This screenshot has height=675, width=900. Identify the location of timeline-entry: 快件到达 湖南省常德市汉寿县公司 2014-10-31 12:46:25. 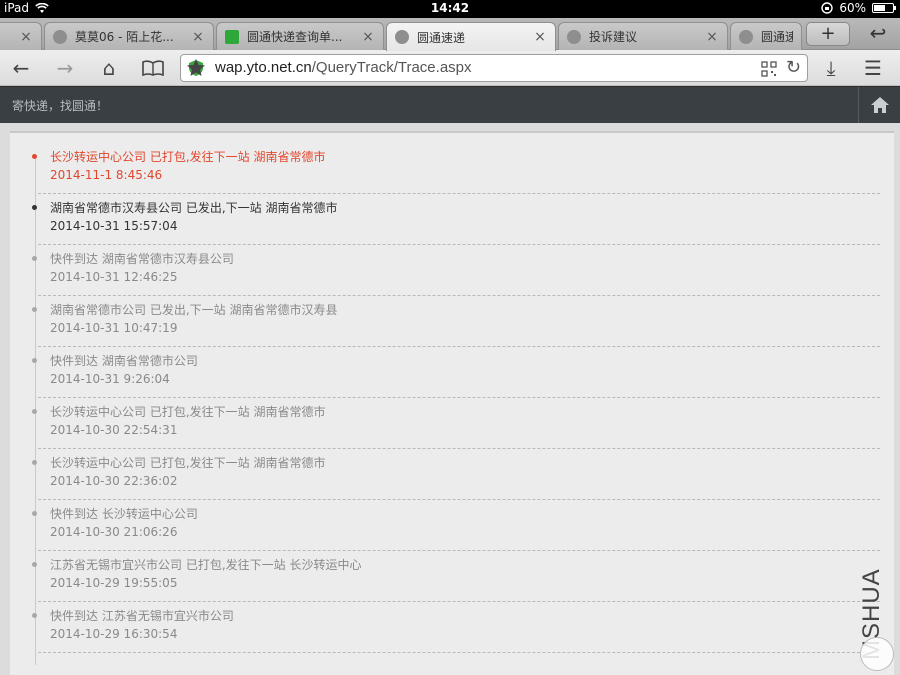
(456, 270).